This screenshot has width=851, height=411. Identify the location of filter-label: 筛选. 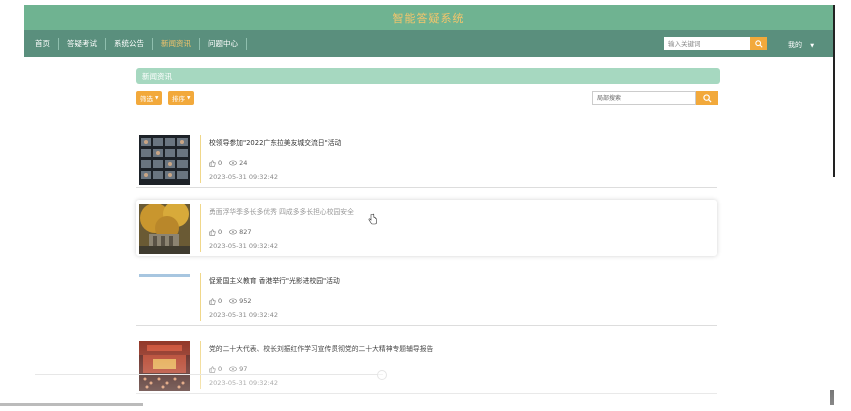
(146, 99).